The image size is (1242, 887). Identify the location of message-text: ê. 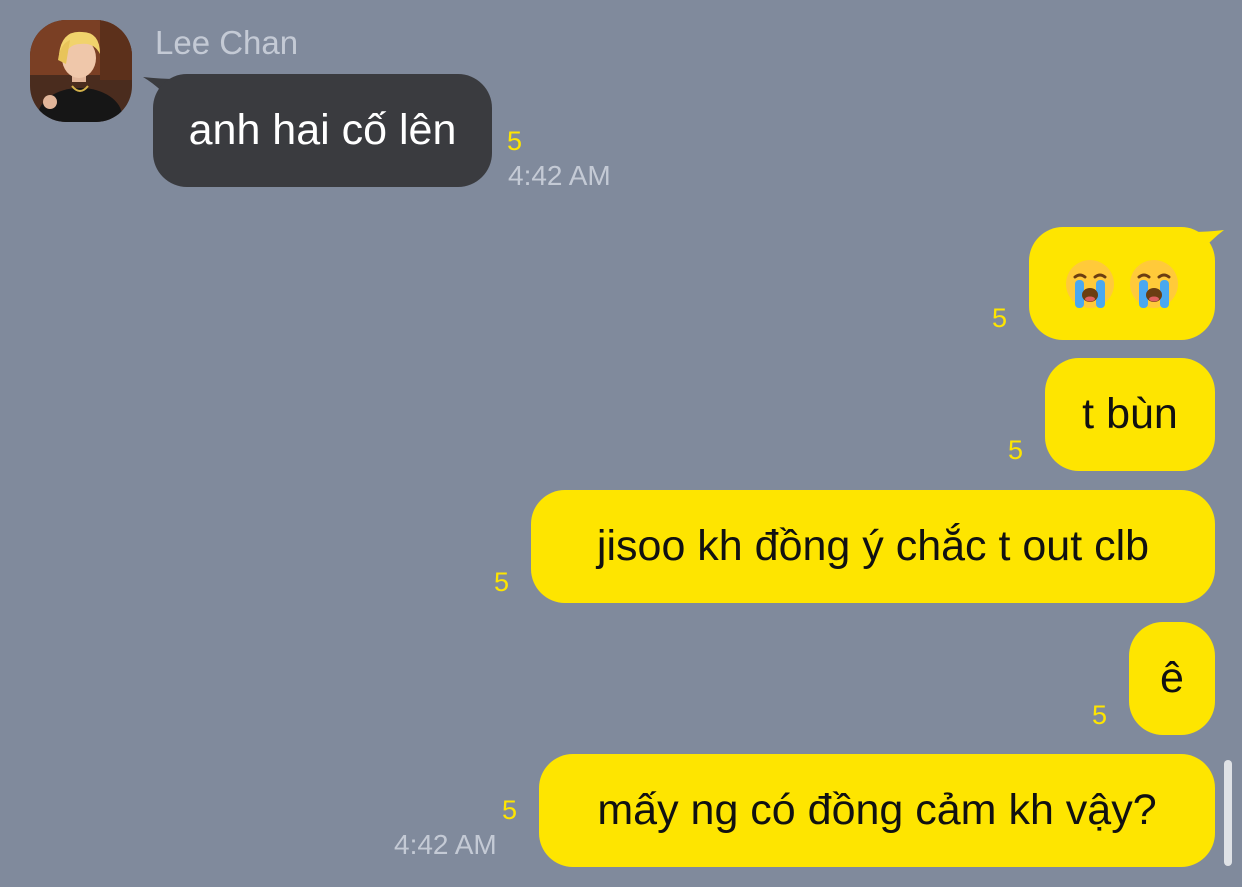
(1172, 678).